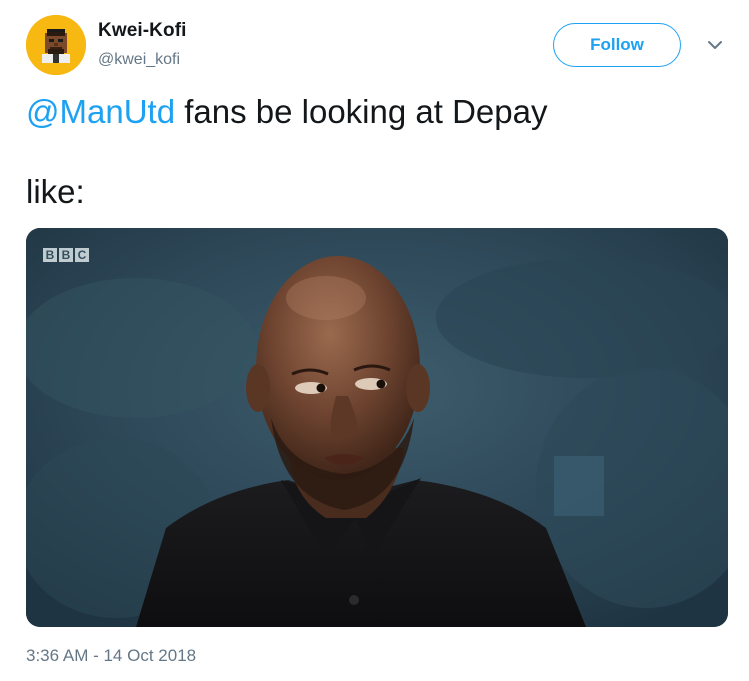  I want to click on pixel-face-icon, so click(56, 45).